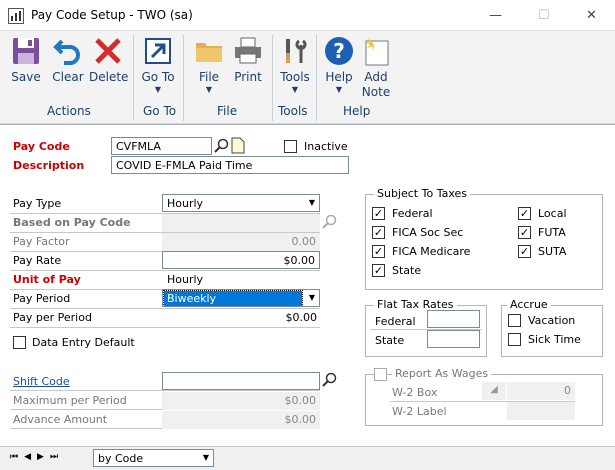 The width and height of the screenshot is (615, 470). I want to click on w2-box-field: 0, so click(541, 391).